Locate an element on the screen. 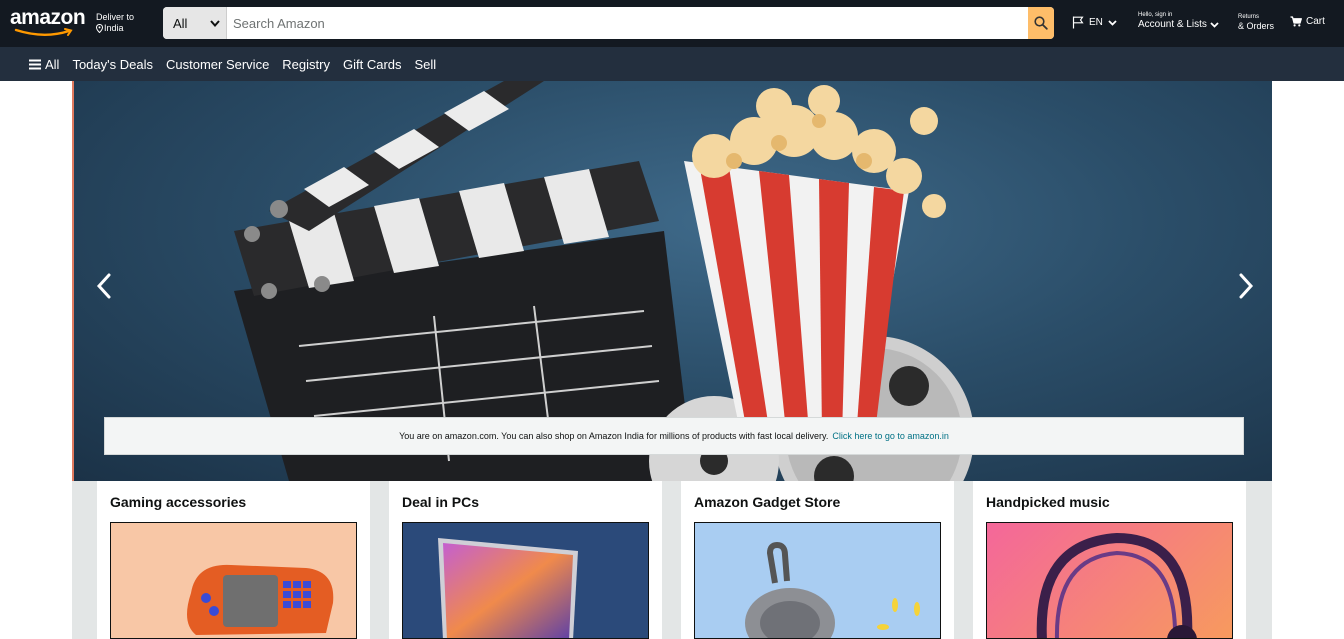 The height and width of the screenshot is (639, 1344). deliver-label: Deliver to is located at coordinates (115, 17).